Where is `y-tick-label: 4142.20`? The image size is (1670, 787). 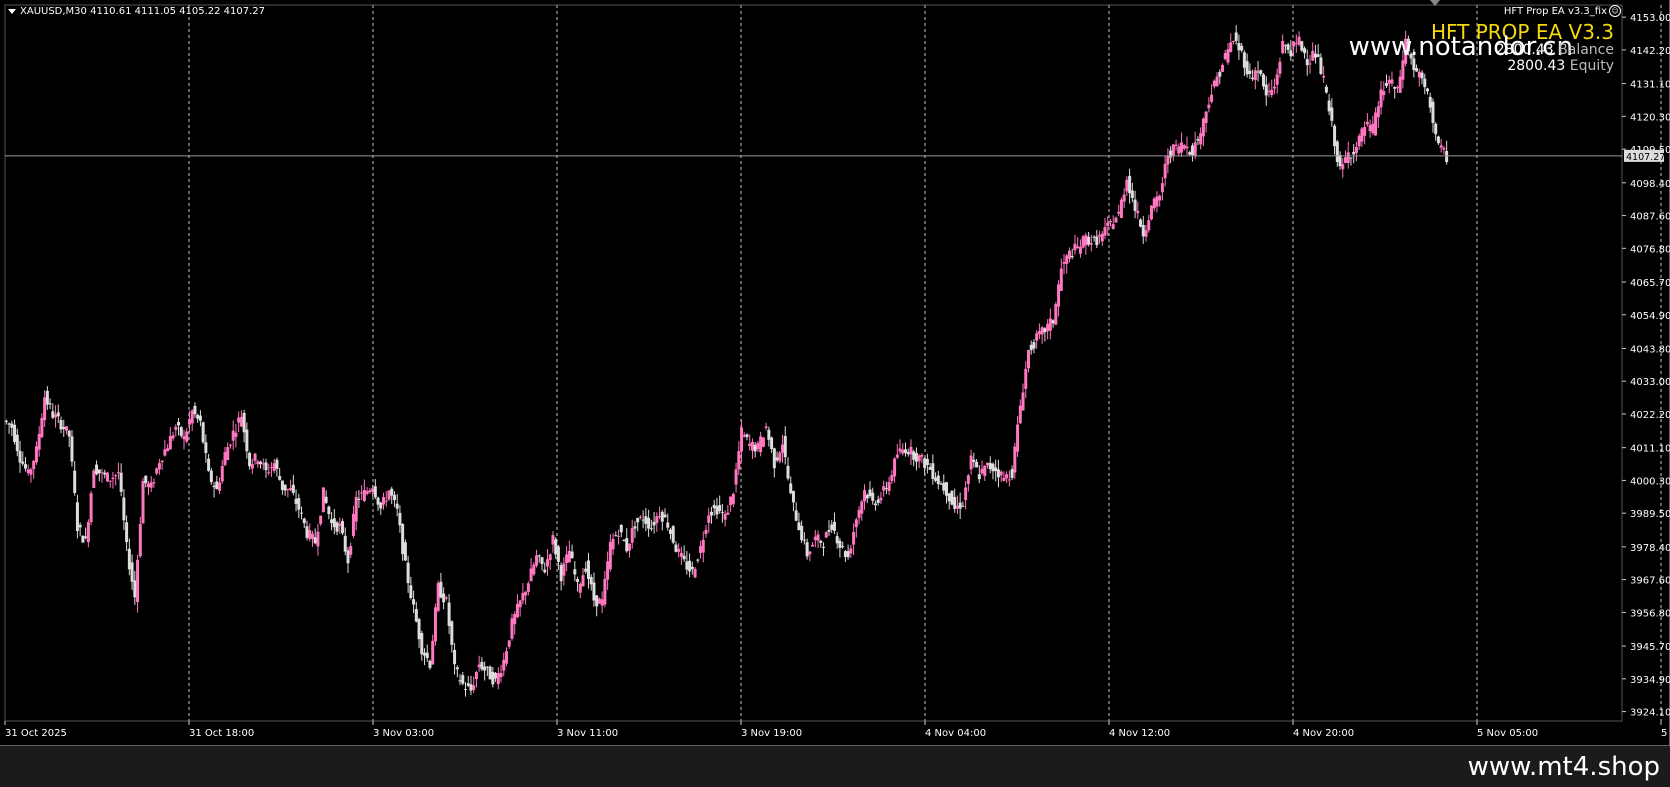 y-tick-label: 4142.20 is located at coordinates (1650, 51).